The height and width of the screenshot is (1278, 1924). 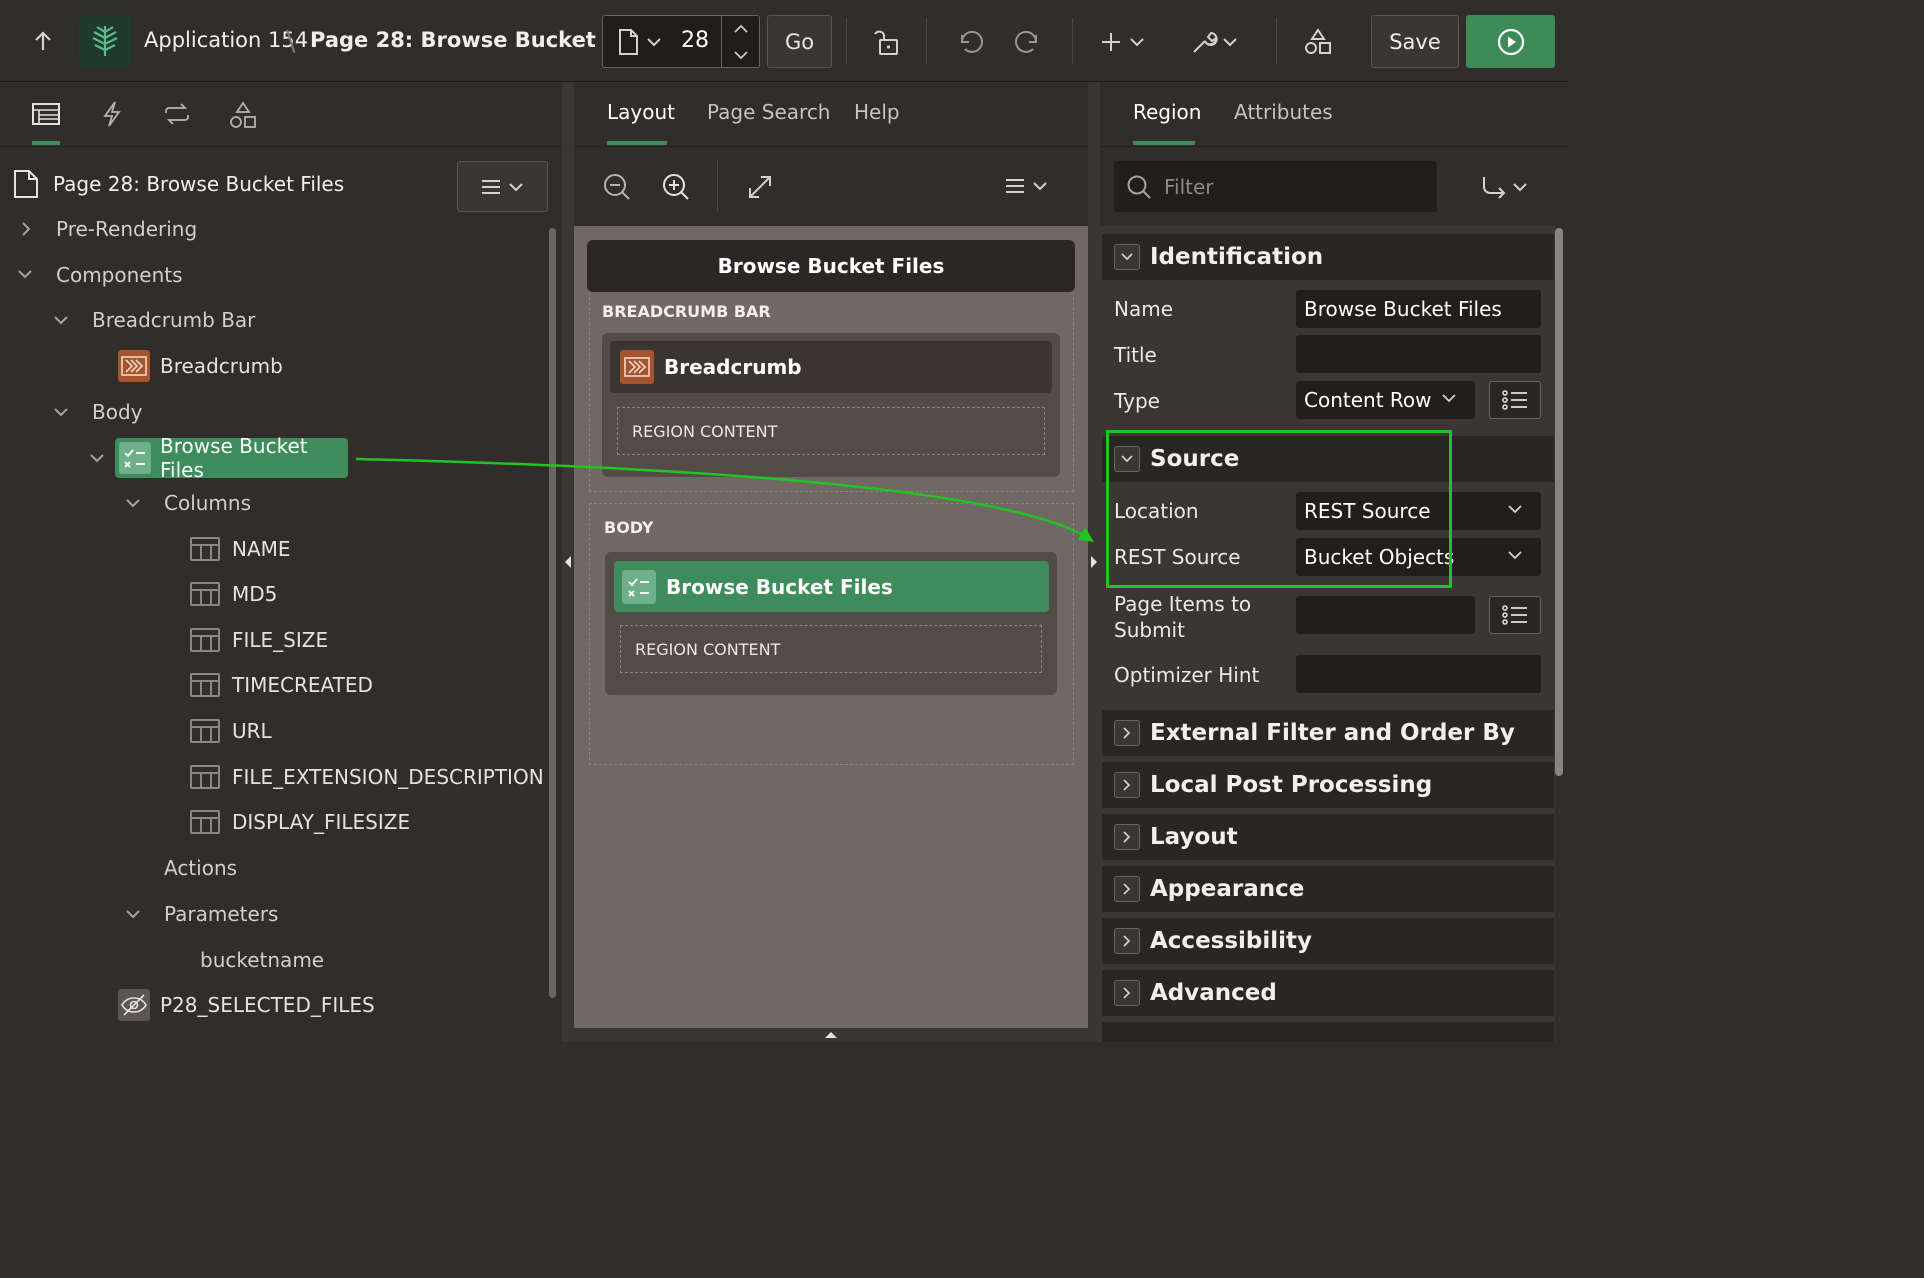 I want to click on hidden-eye-icon, so click(x=134, y=1005).